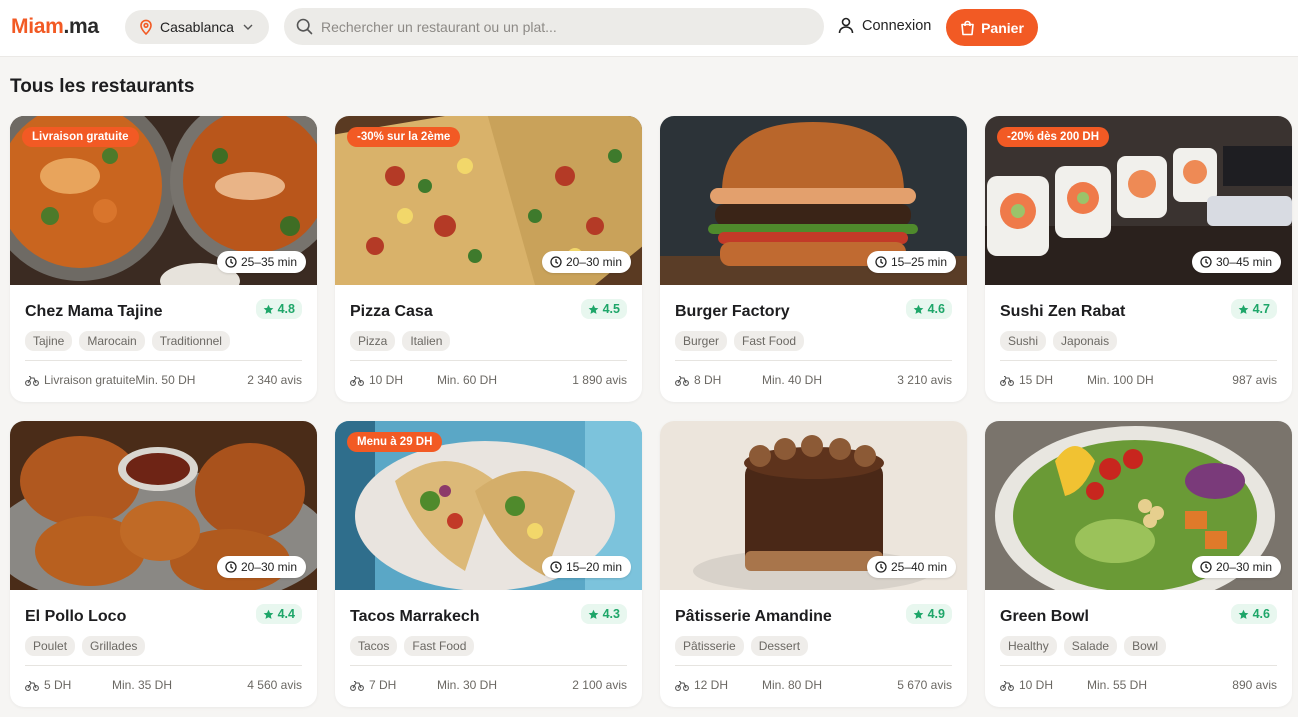  What do you see at coordinates (274, 380) in the screenshot?
I see `review-count: 2 340 avis` at bounding box center [274, 380].